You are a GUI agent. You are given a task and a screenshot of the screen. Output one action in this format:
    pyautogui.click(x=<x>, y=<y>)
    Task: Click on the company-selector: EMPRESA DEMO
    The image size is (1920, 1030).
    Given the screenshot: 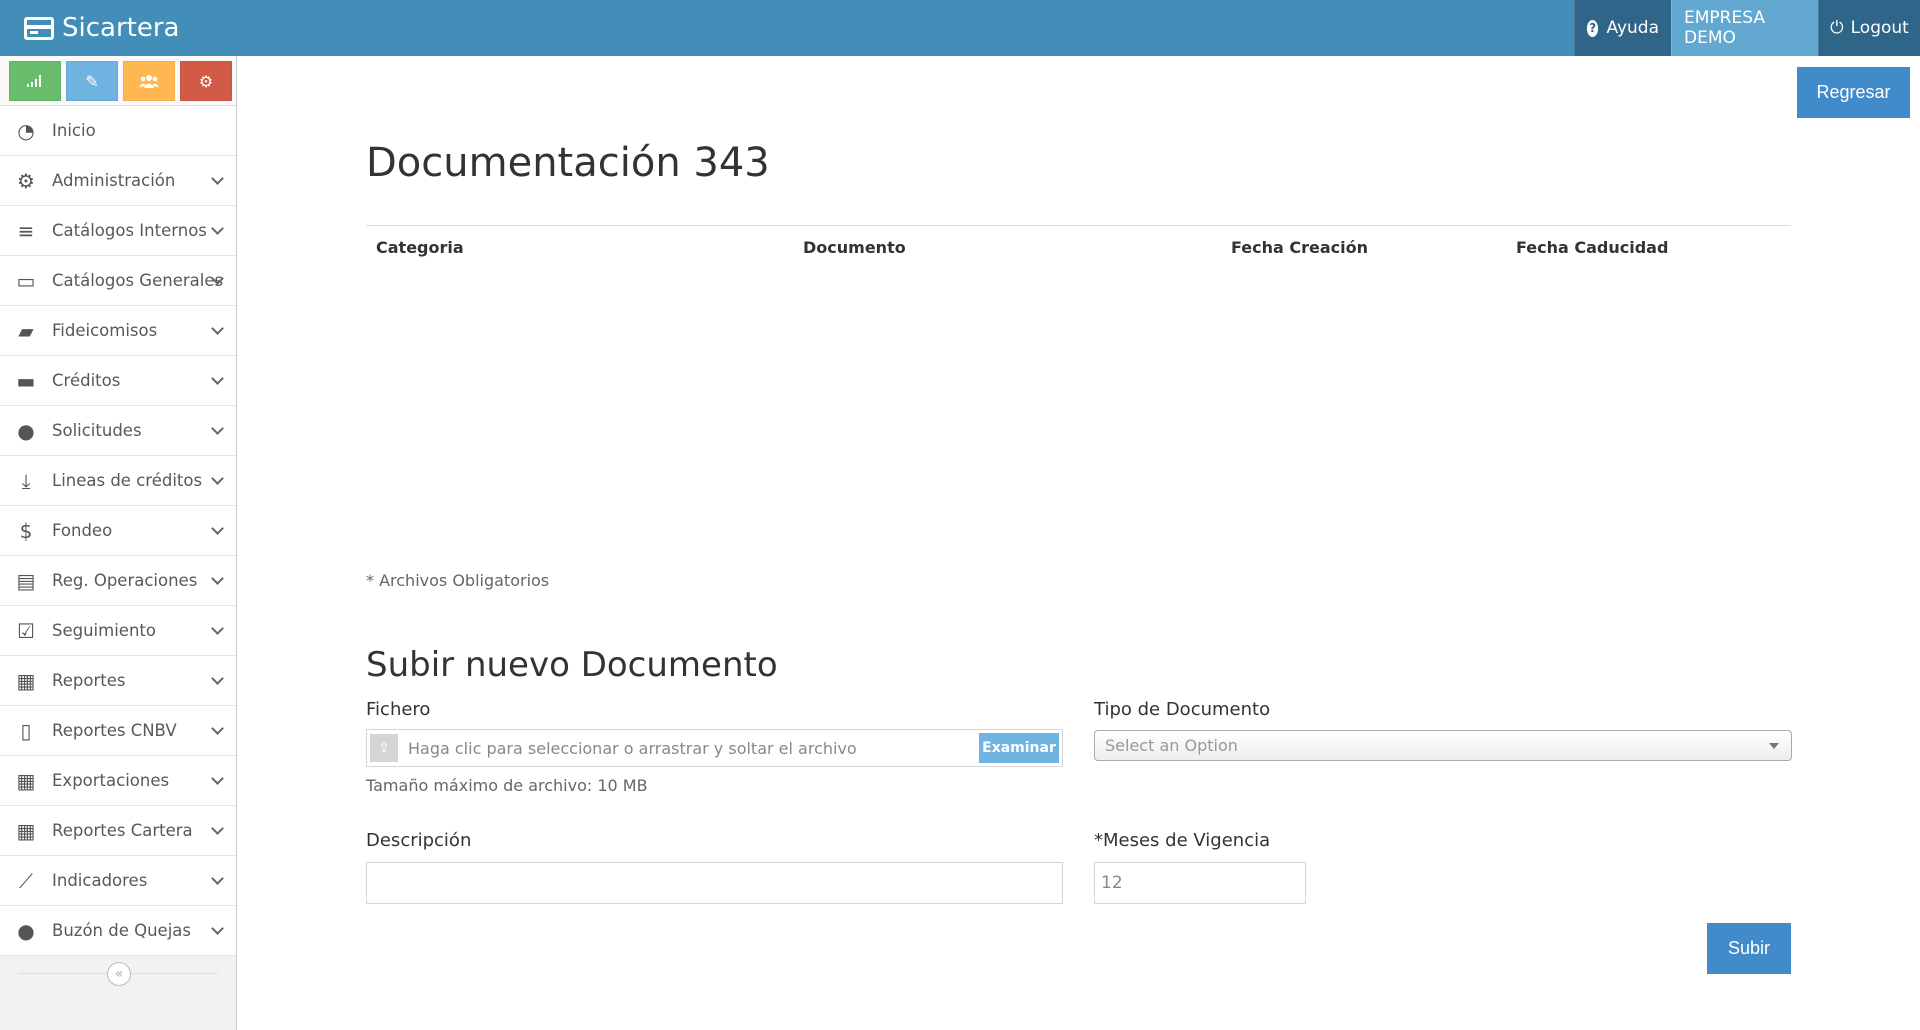 What is the action you would take?
    pyautogui.click(x=1744, y=28)
    